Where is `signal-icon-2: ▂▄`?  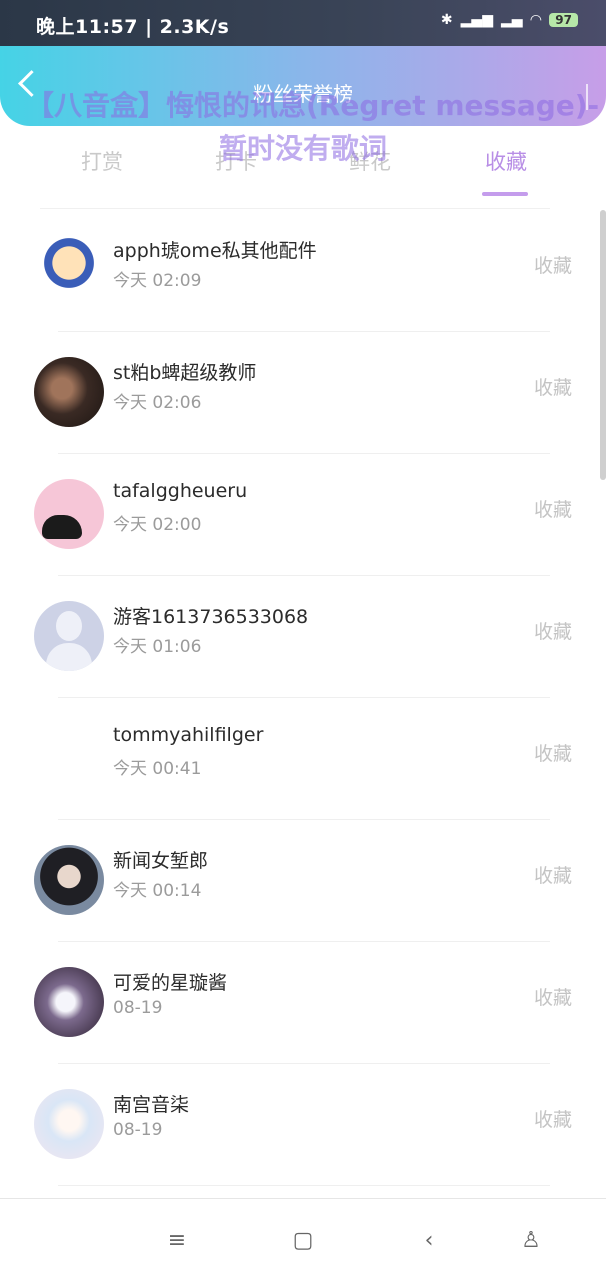 signal-icon-2: ▂▄ is located at coordinates (511, 20).